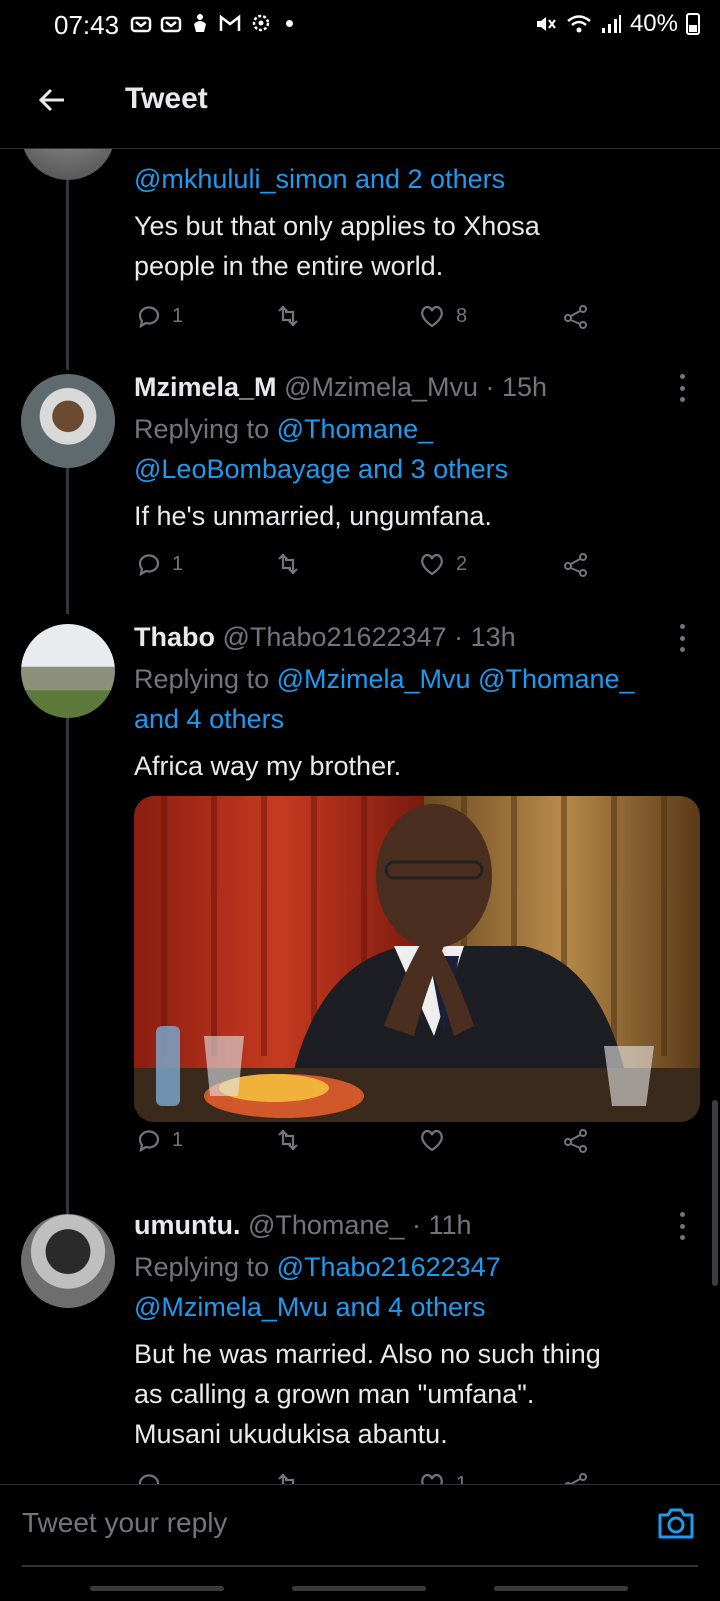 The width and height of the screenshot is (720, 1601). I want to click on mention-link: and 4 others, so click(209, 719).